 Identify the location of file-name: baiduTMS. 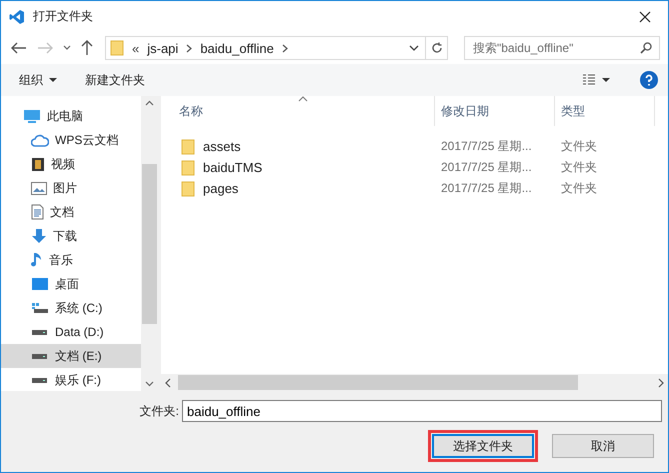
(232, 167).